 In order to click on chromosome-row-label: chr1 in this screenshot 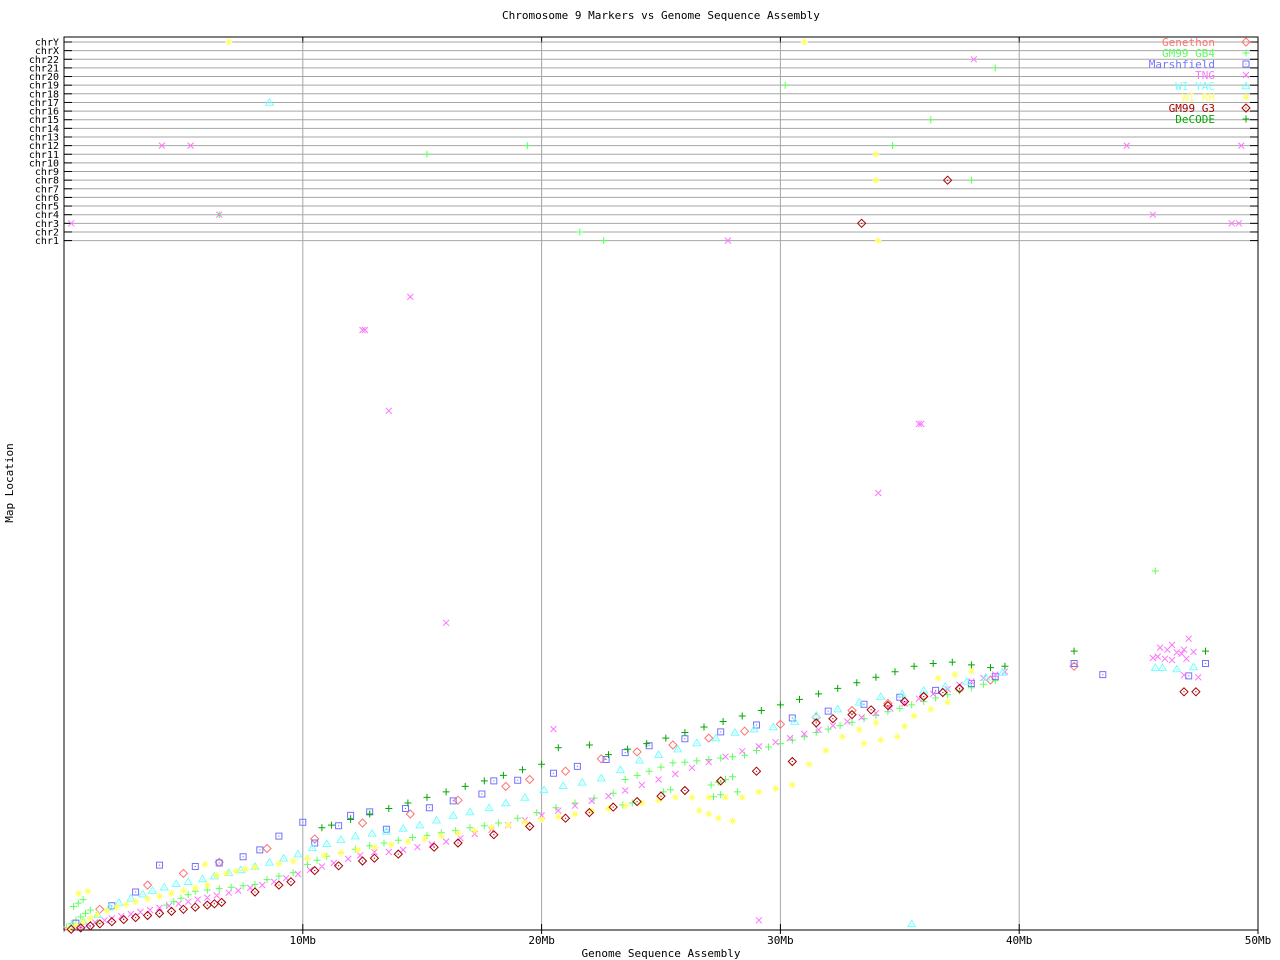, I will do `click(47, 241)`.